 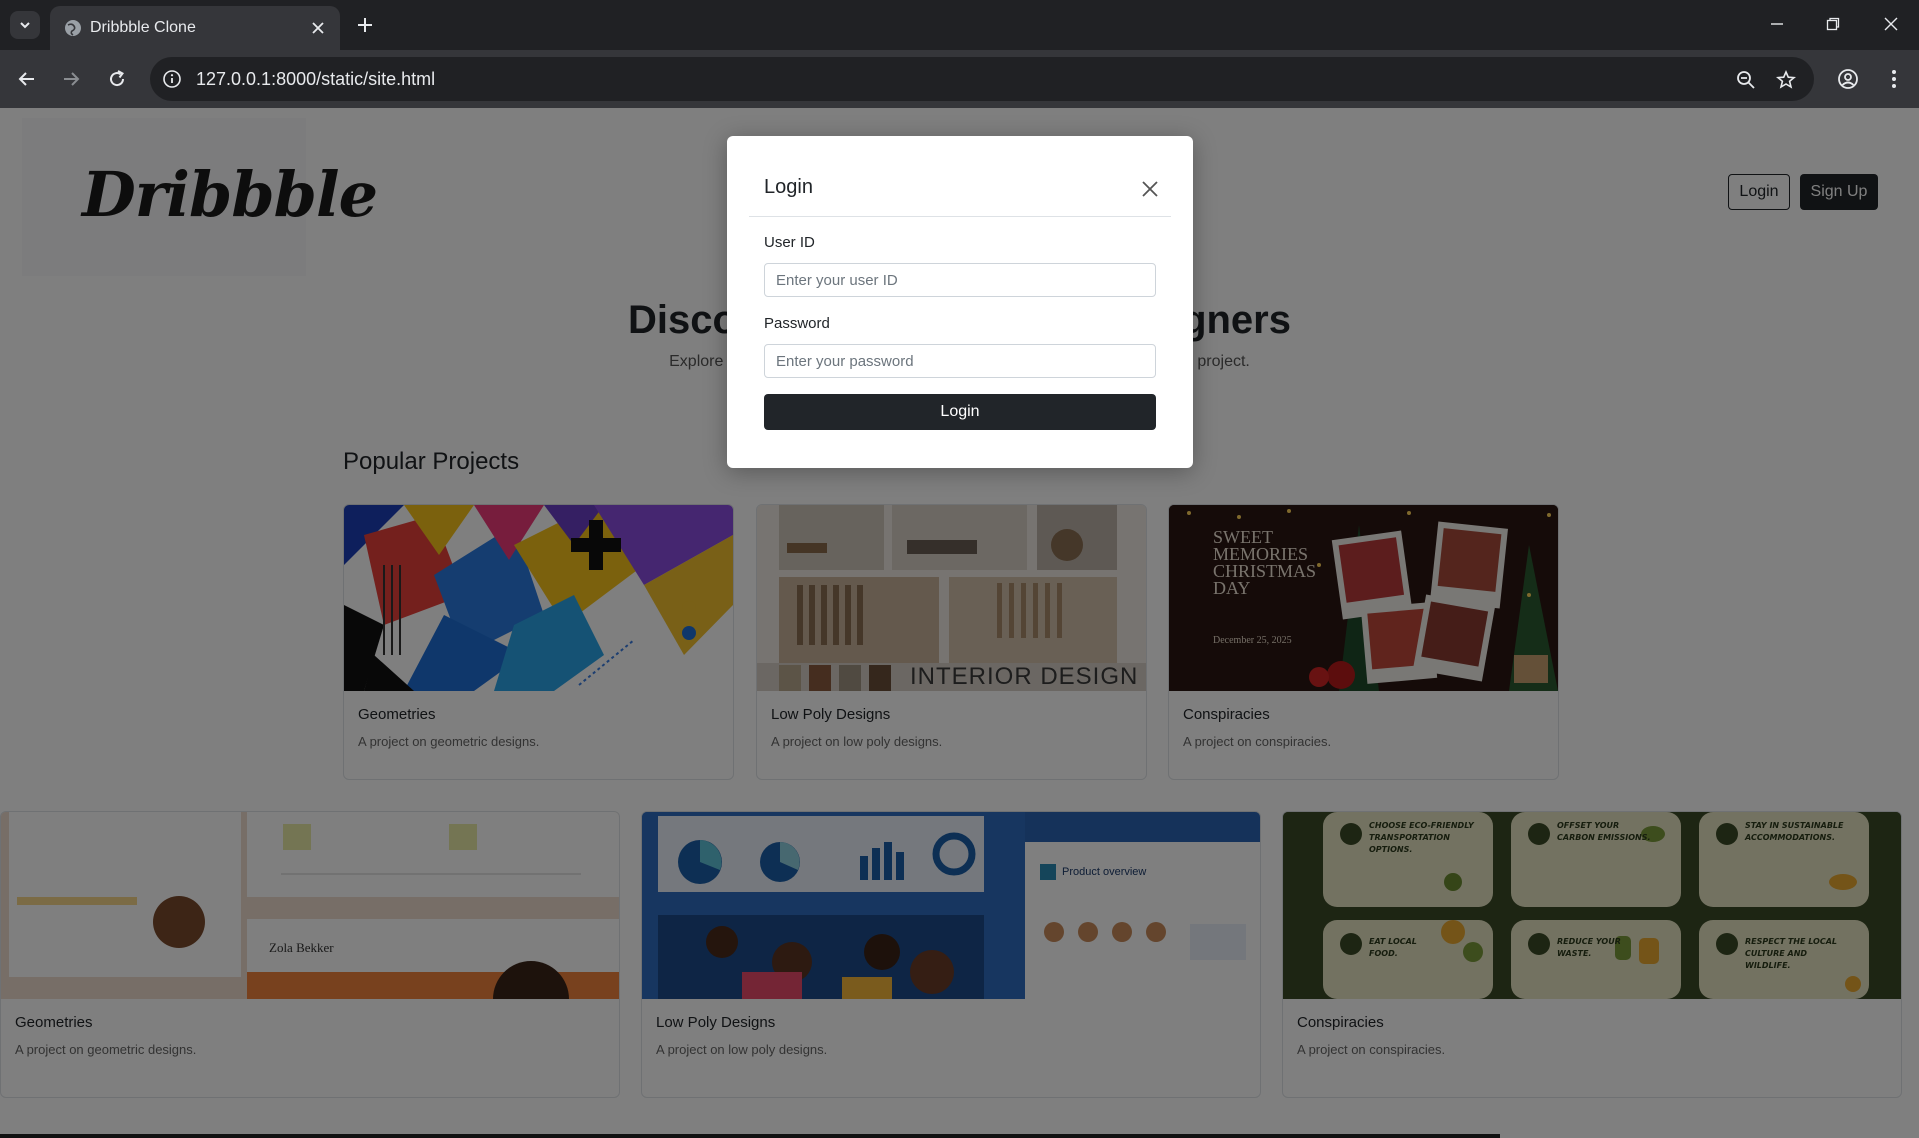 I want to click on tab-search-button, so click(x=25, y=25).